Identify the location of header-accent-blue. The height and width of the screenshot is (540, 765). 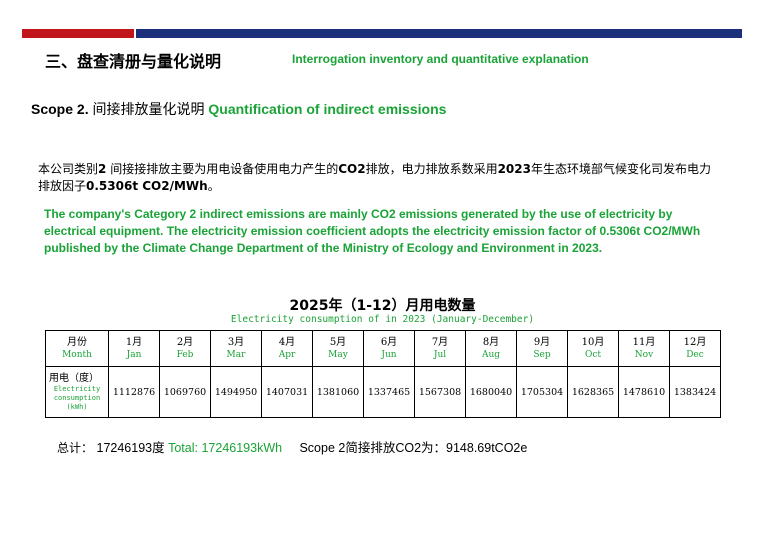
(439, 33).